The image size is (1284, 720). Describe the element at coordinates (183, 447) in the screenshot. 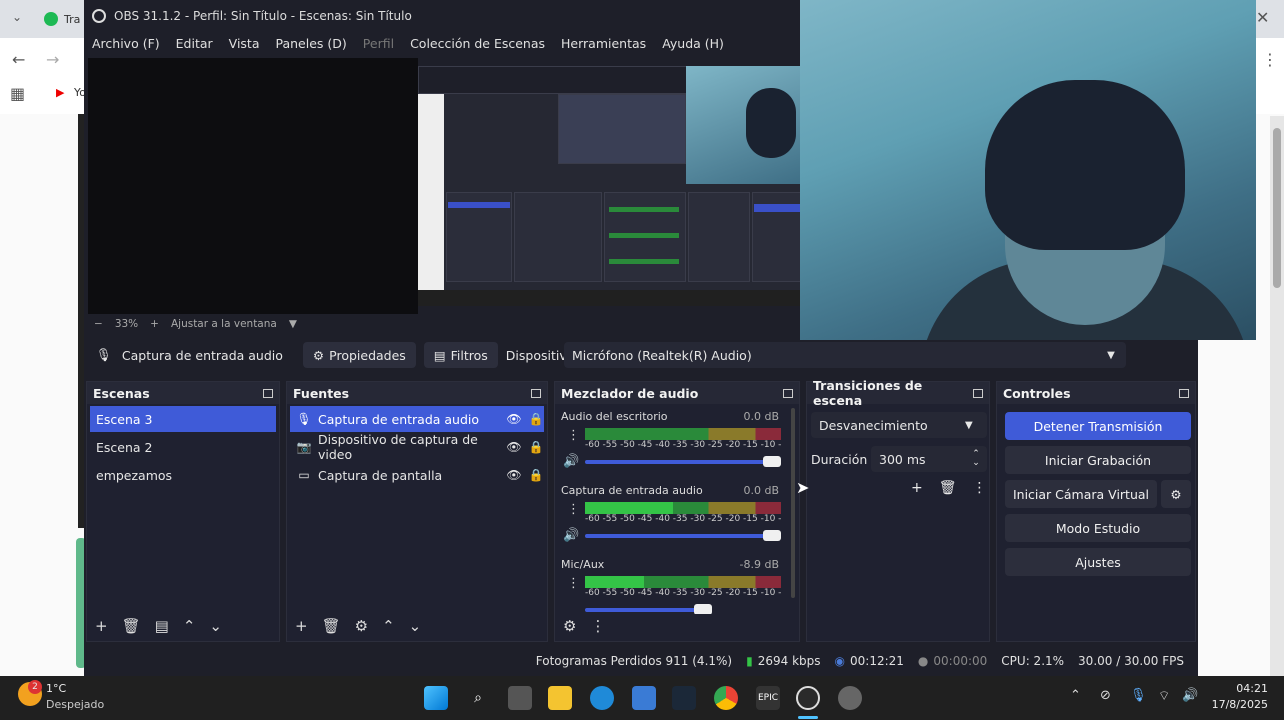

I see `scene-item: Escena 2` at that location.